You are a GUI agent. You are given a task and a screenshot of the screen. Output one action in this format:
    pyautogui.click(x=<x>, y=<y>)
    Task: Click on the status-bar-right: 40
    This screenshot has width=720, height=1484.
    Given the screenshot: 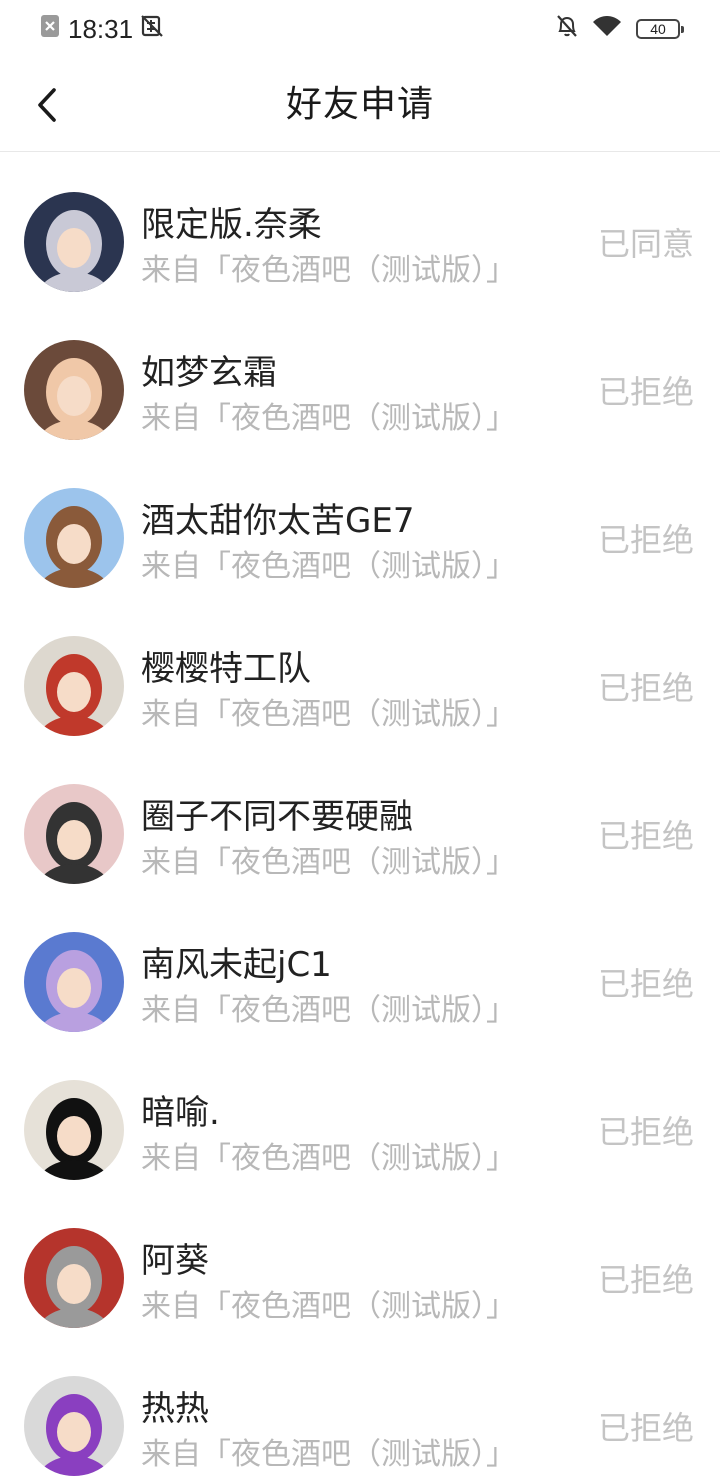 What is the action you would take?
    pyautogui.click(x=620, y=29)
    